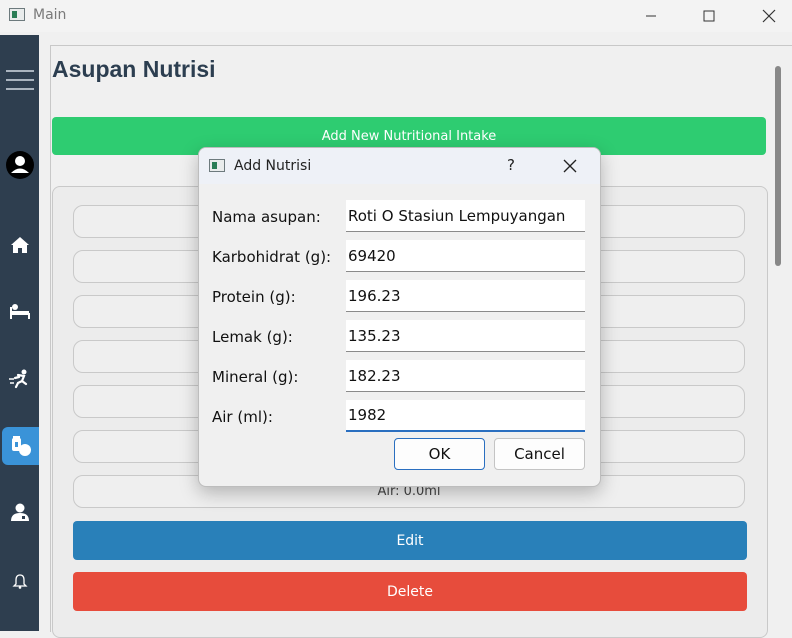  Describe the element at coordinates (465, 416) in the screenshot. I see `air-input: 1982` at that location.